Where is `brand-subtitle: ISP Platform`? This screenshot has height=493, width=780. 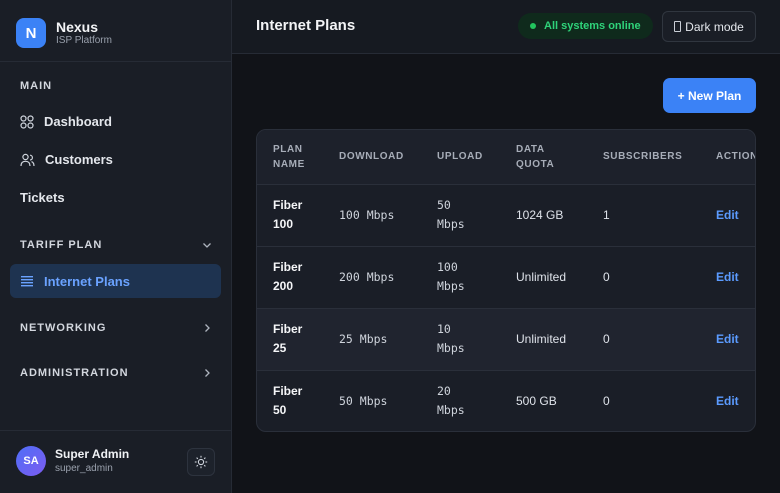
brand-subtitle: ISP Platform is located at coordinates (84, 40).